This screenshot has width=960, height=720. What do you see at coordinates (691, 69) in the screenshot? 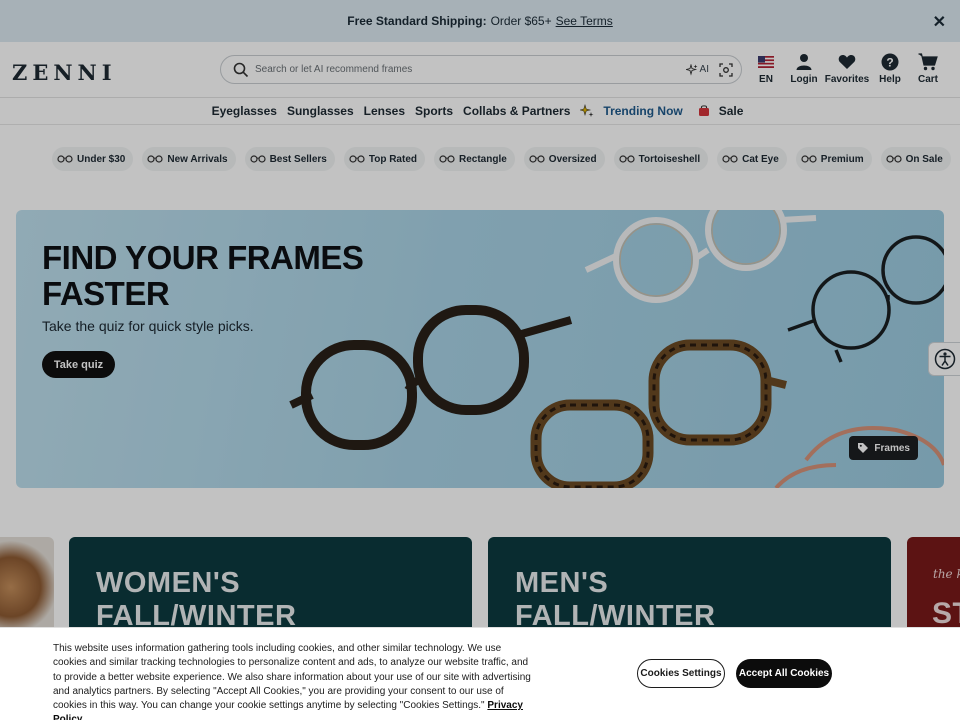
I see `sparkle-icon` at bounding box center [691, 69].